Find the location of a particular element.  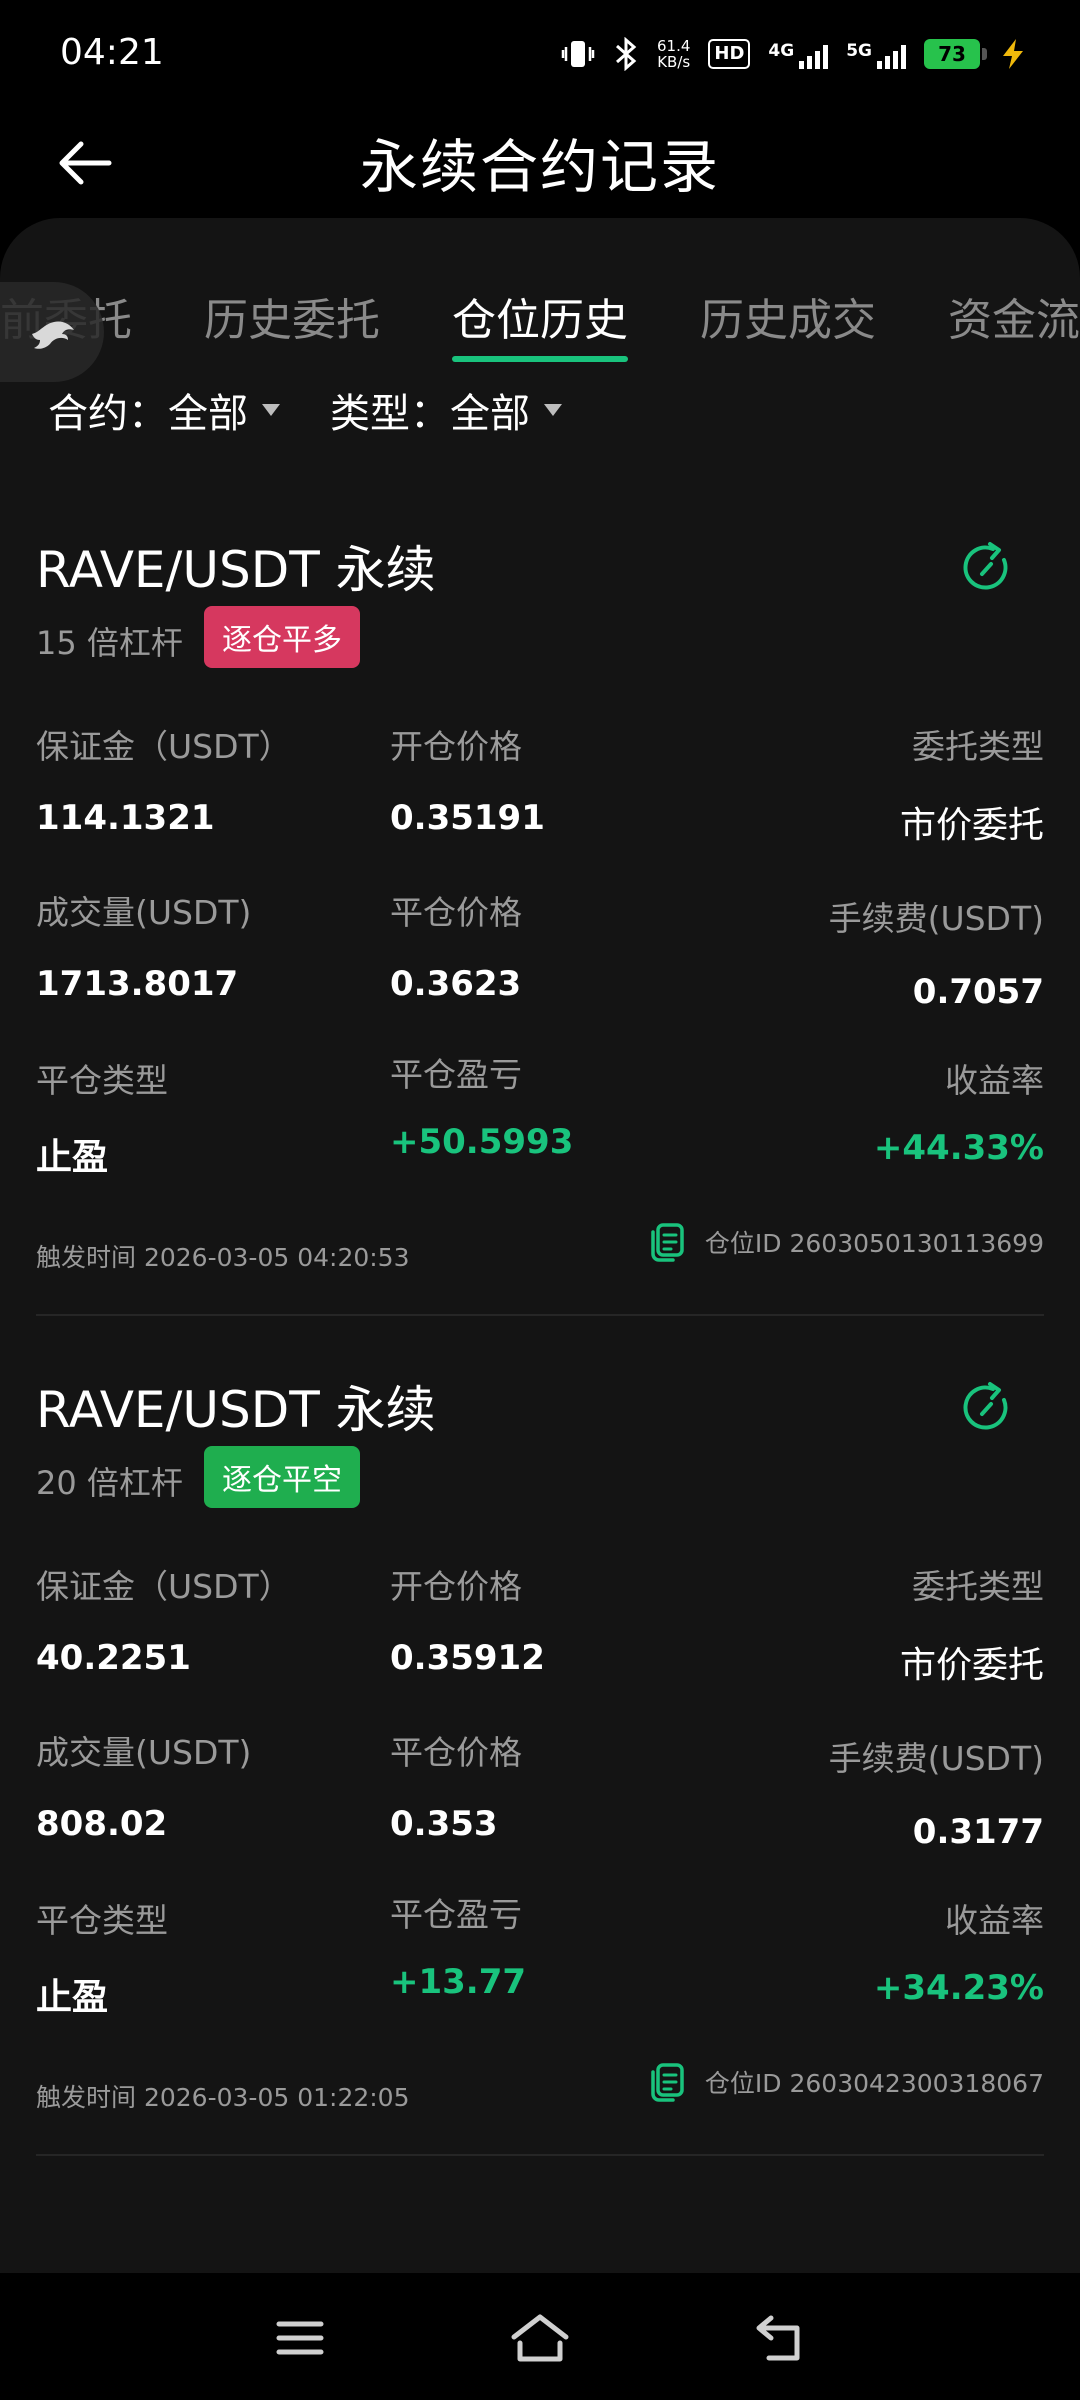

tab-position-history: 仓位历史 is located at coordinates (540, 316).